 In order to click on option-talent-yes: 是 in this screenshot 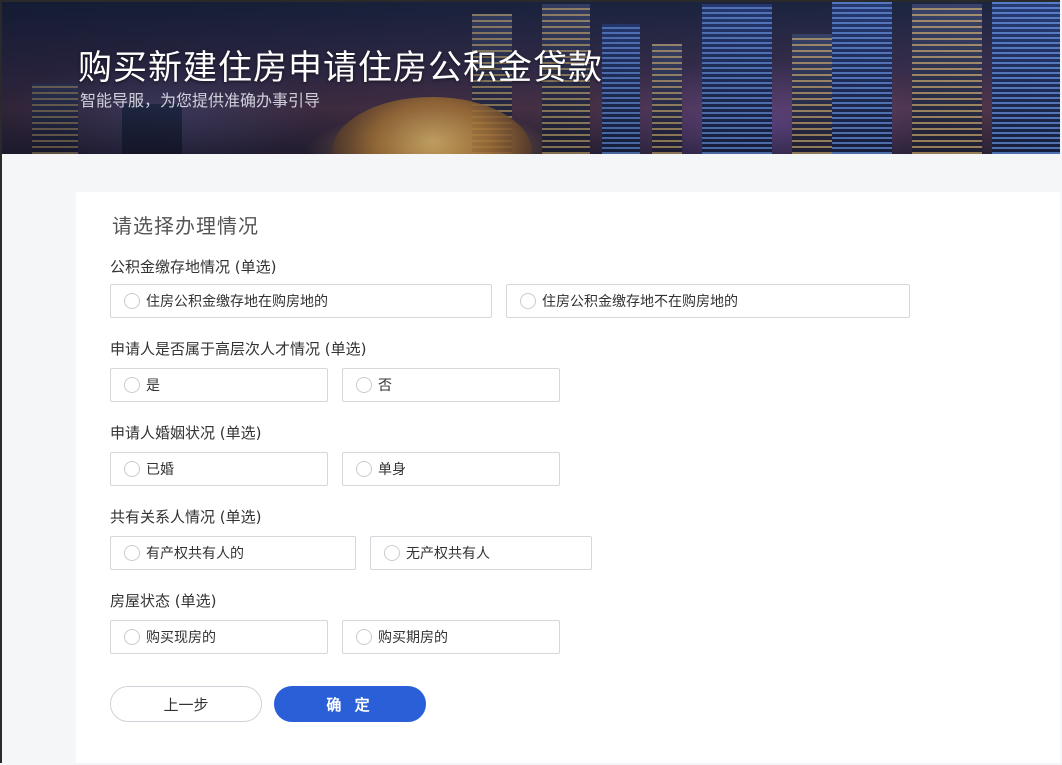, I will do `click(219, 385)`.